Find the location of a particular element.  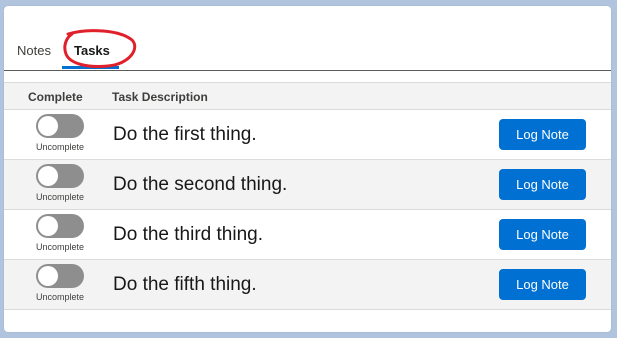

table-row: Uncomplete Do the fifth thing. Log Note is located at coordinates (307, 285).